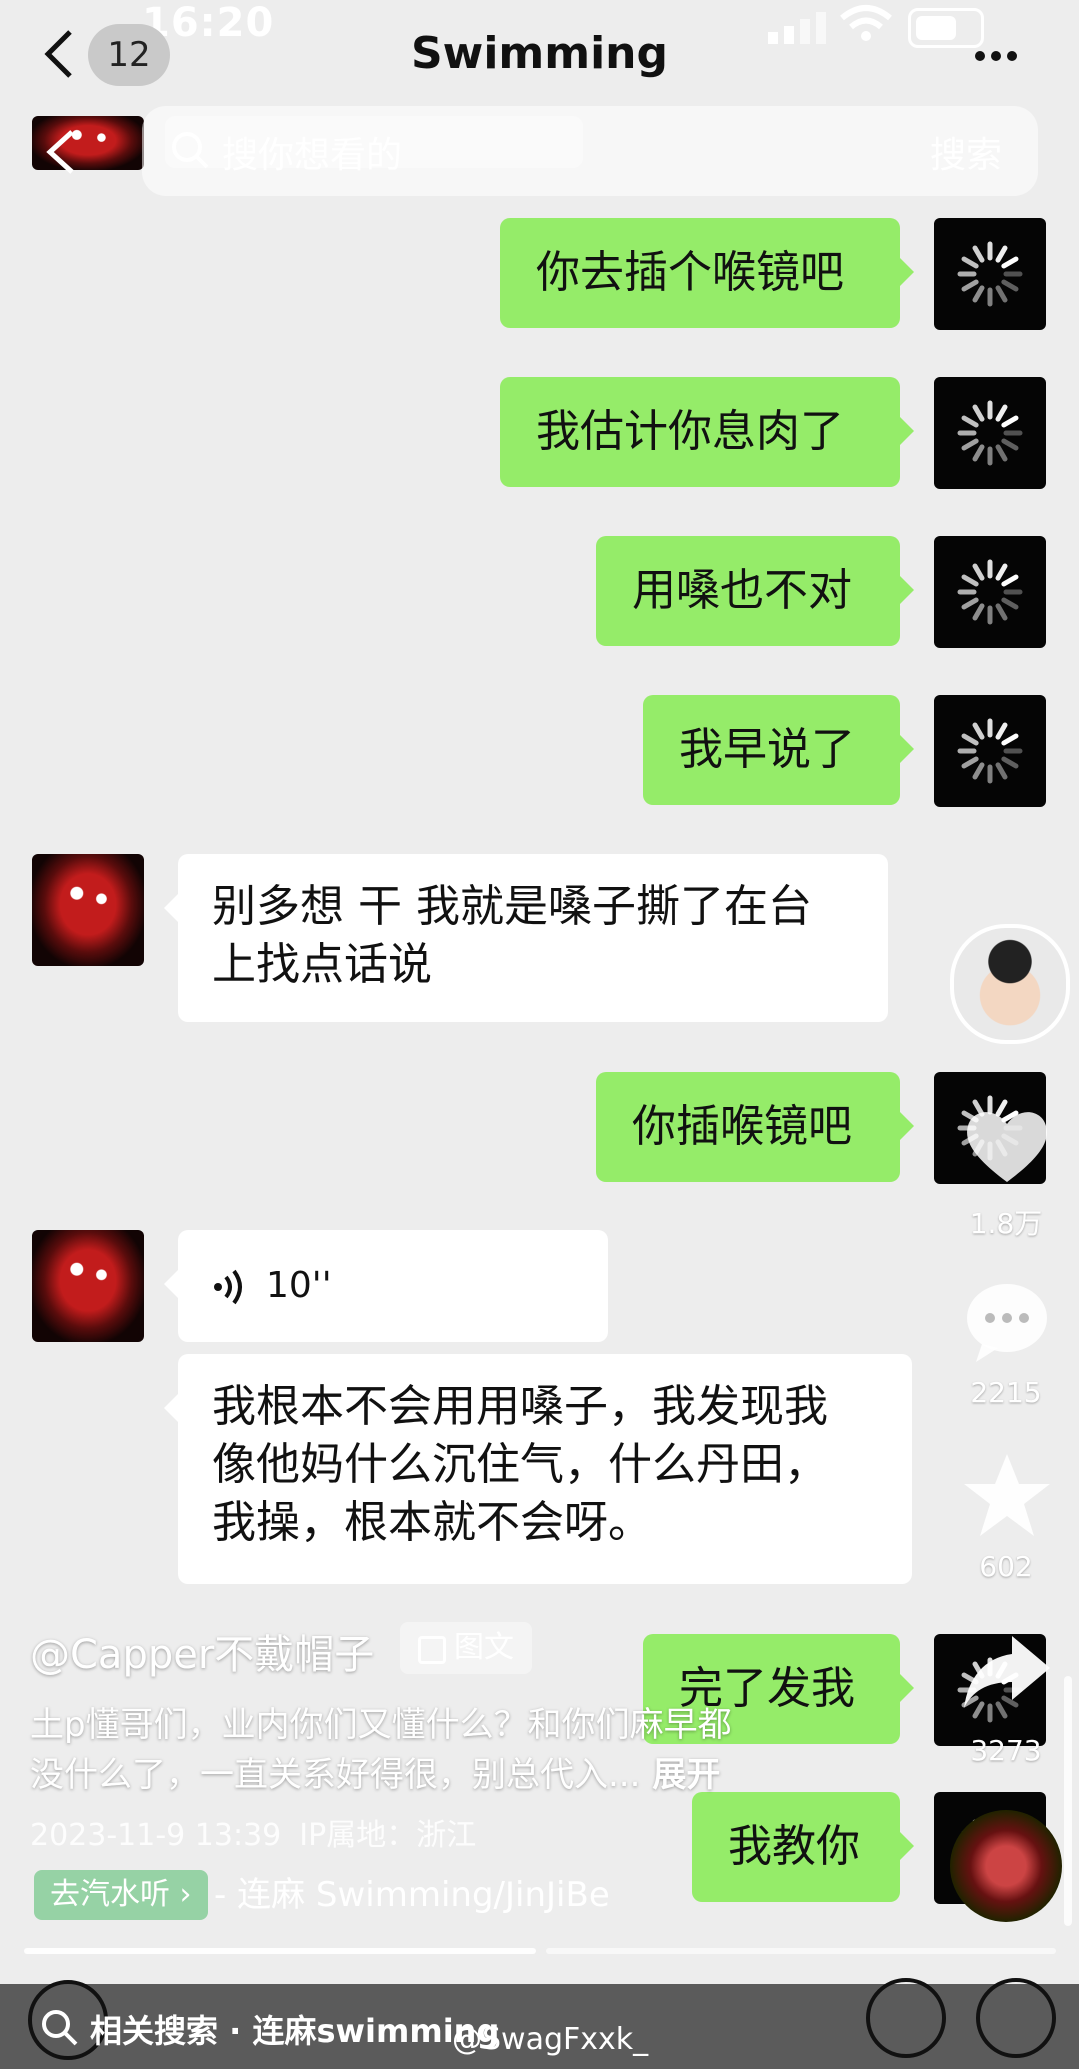  I want to click on favorite-count: 602, so click(1006, 1566).